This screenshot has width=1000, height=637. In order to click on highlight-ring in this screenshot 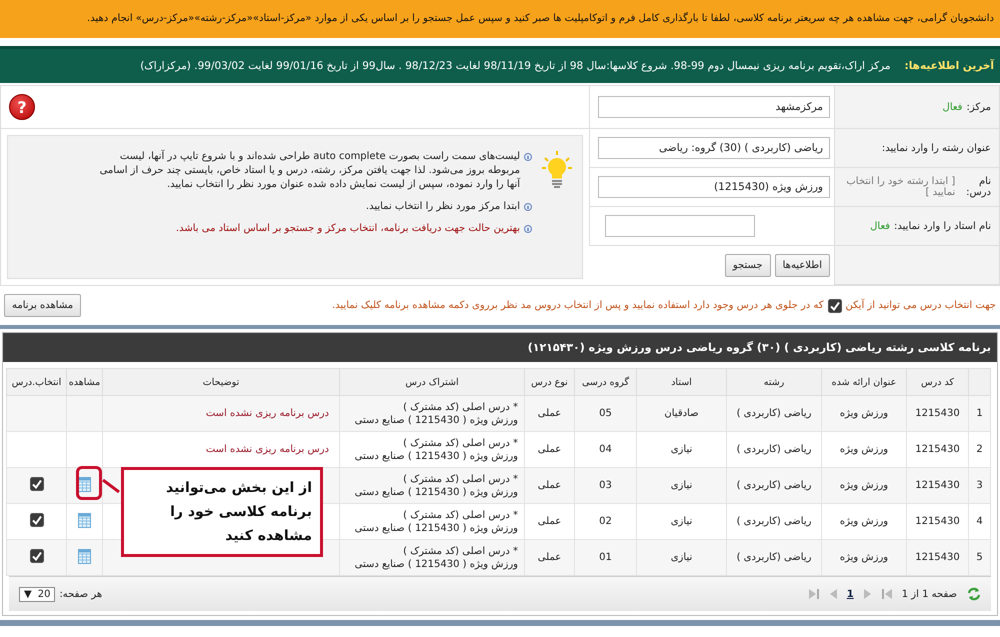, I will do `click(89, 483)`.